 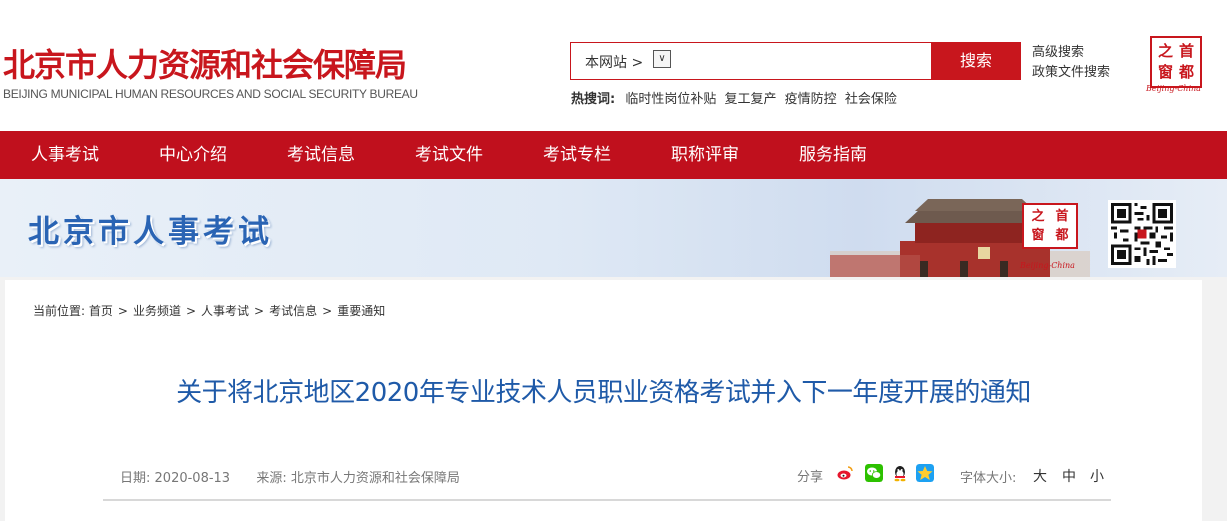 What do you see at coordinates (670, 99) in the screenshot?
I see `hot-search-term: 临时性岗位补贴` at bounding box center [670, 99].